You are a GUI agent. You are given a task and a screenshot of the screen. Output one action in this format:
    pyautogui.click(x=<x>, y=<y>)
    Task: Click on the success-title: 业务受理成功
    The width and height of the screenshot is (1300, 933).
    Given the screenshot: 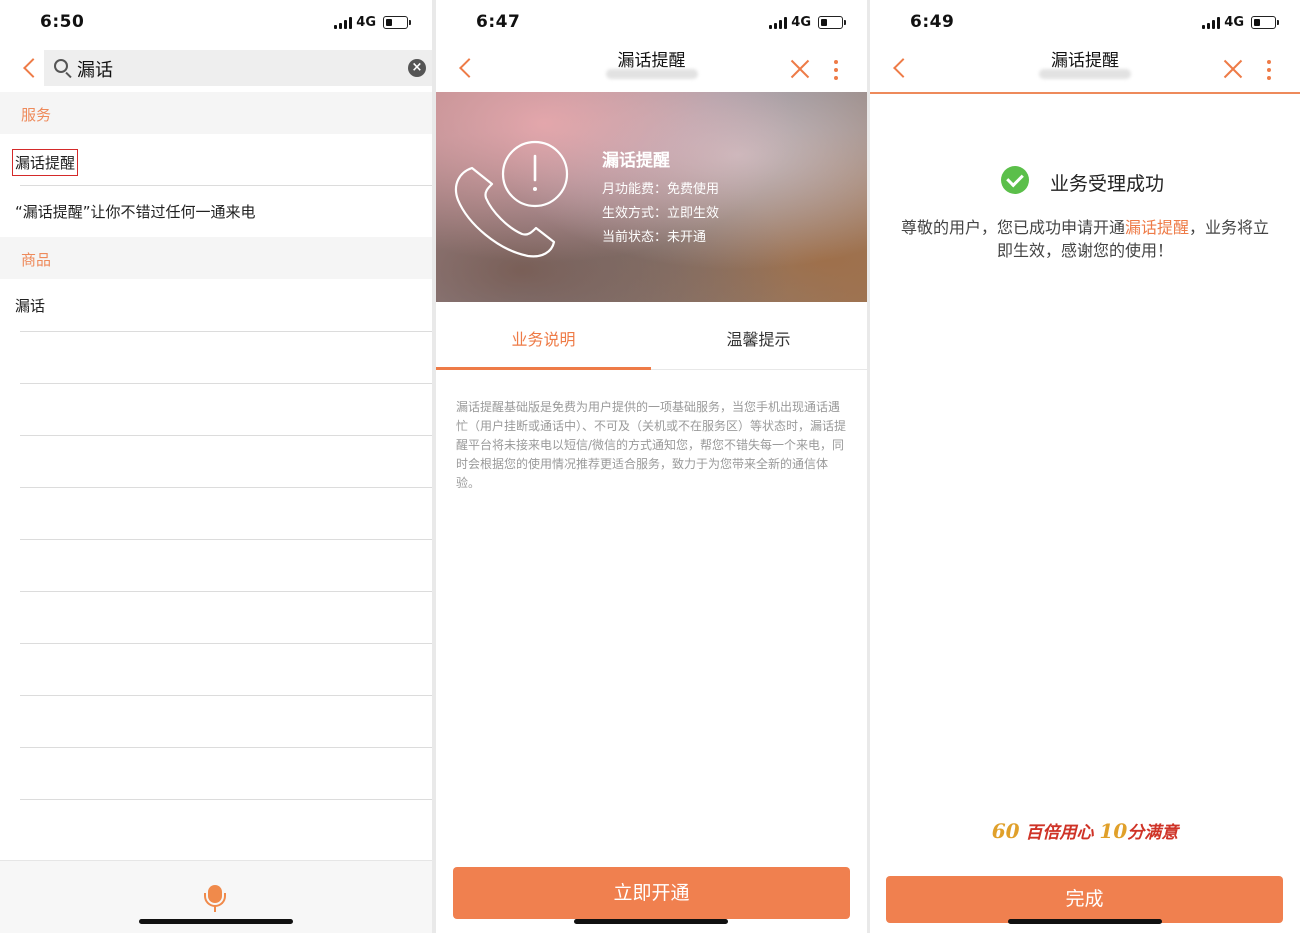 What is the action you would take?
    pyautogui.click(x=1107, y=184)
    